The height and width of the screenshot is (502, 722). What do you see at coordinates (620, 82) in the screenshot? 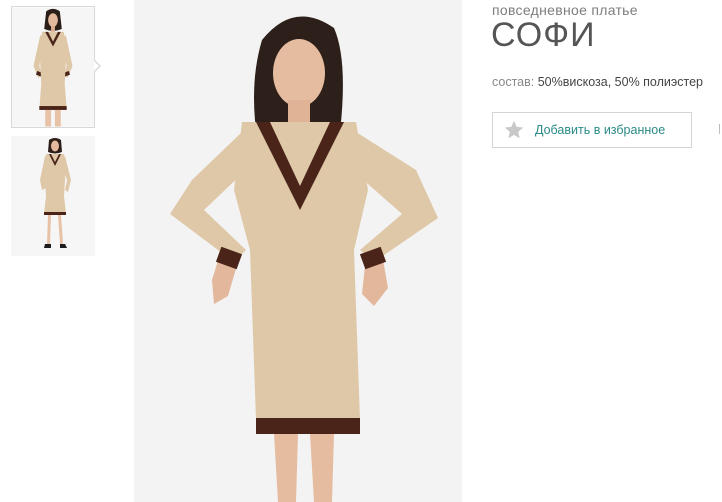
I see `composition-value: 50%вискоза, 50% полиэстер` at bounding box center [620, 82].